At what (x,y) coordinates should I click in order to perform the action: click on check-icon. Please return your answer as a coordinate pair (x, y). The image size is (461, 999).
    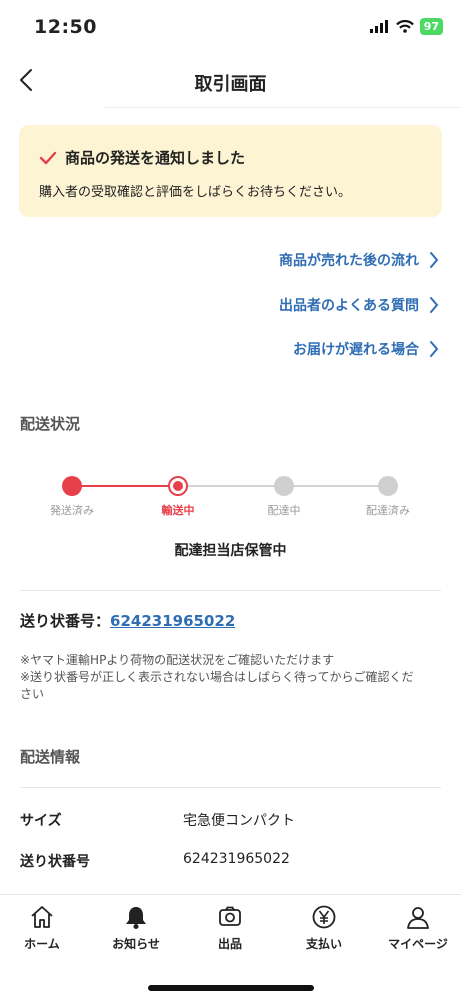
    Looking at the image, I should click on (48, 157).